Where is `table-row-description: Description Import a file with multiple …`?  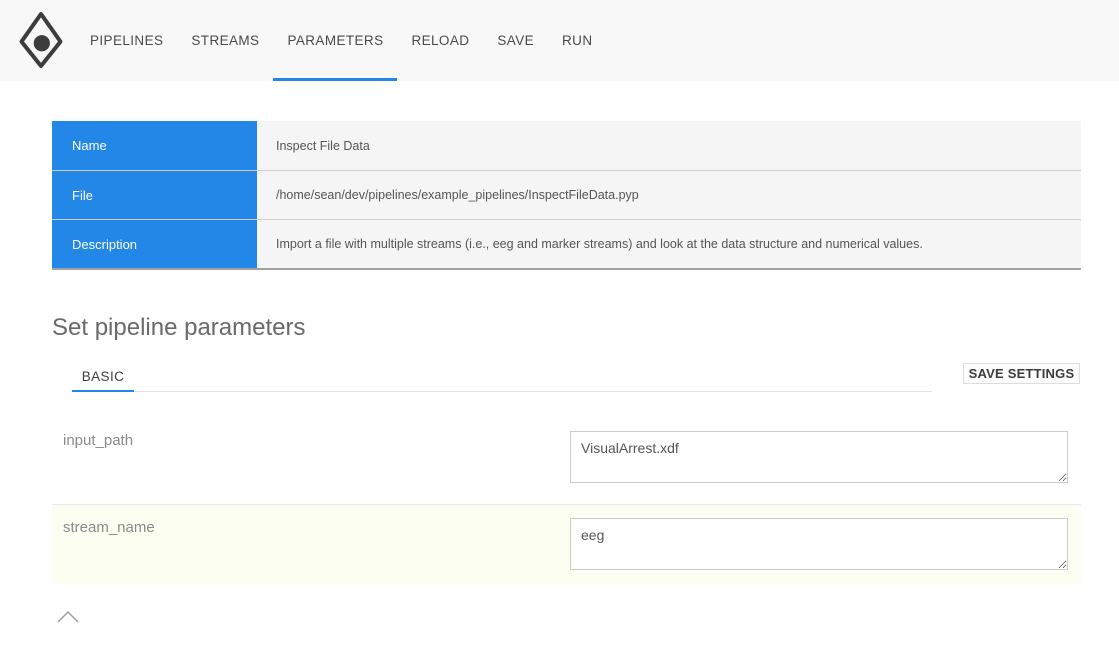
table-row-description: Description Import a file with multiple … is located at coordinates (566, 243).